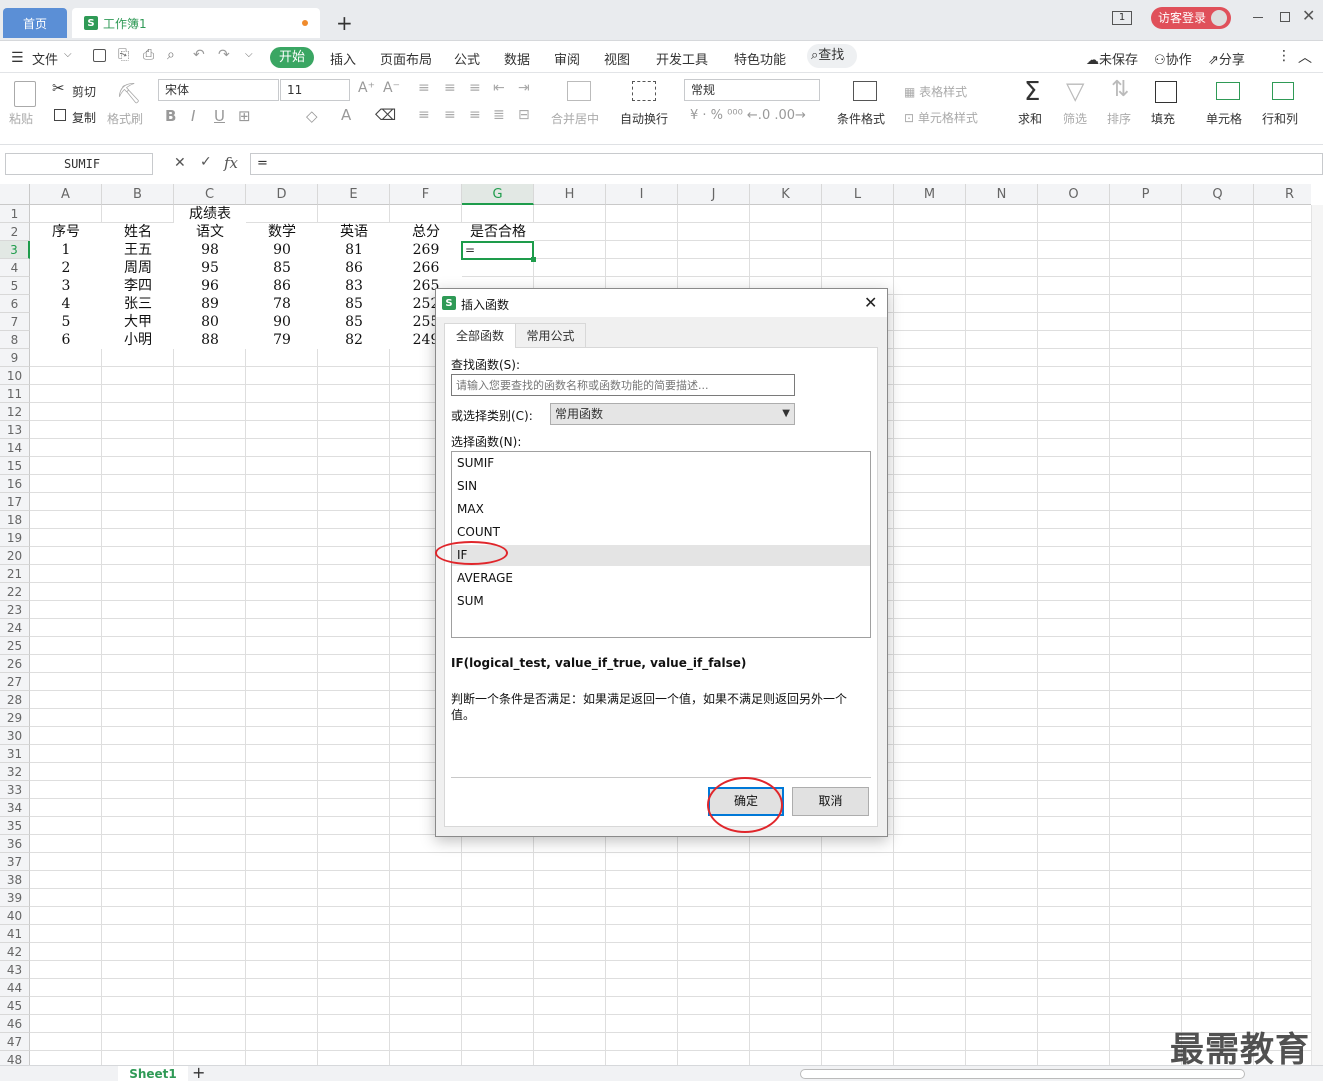  What do you see at coordinates (210, 286) in the screenshot?
I see `data-cell: 96` at bounding box center [210, 286].